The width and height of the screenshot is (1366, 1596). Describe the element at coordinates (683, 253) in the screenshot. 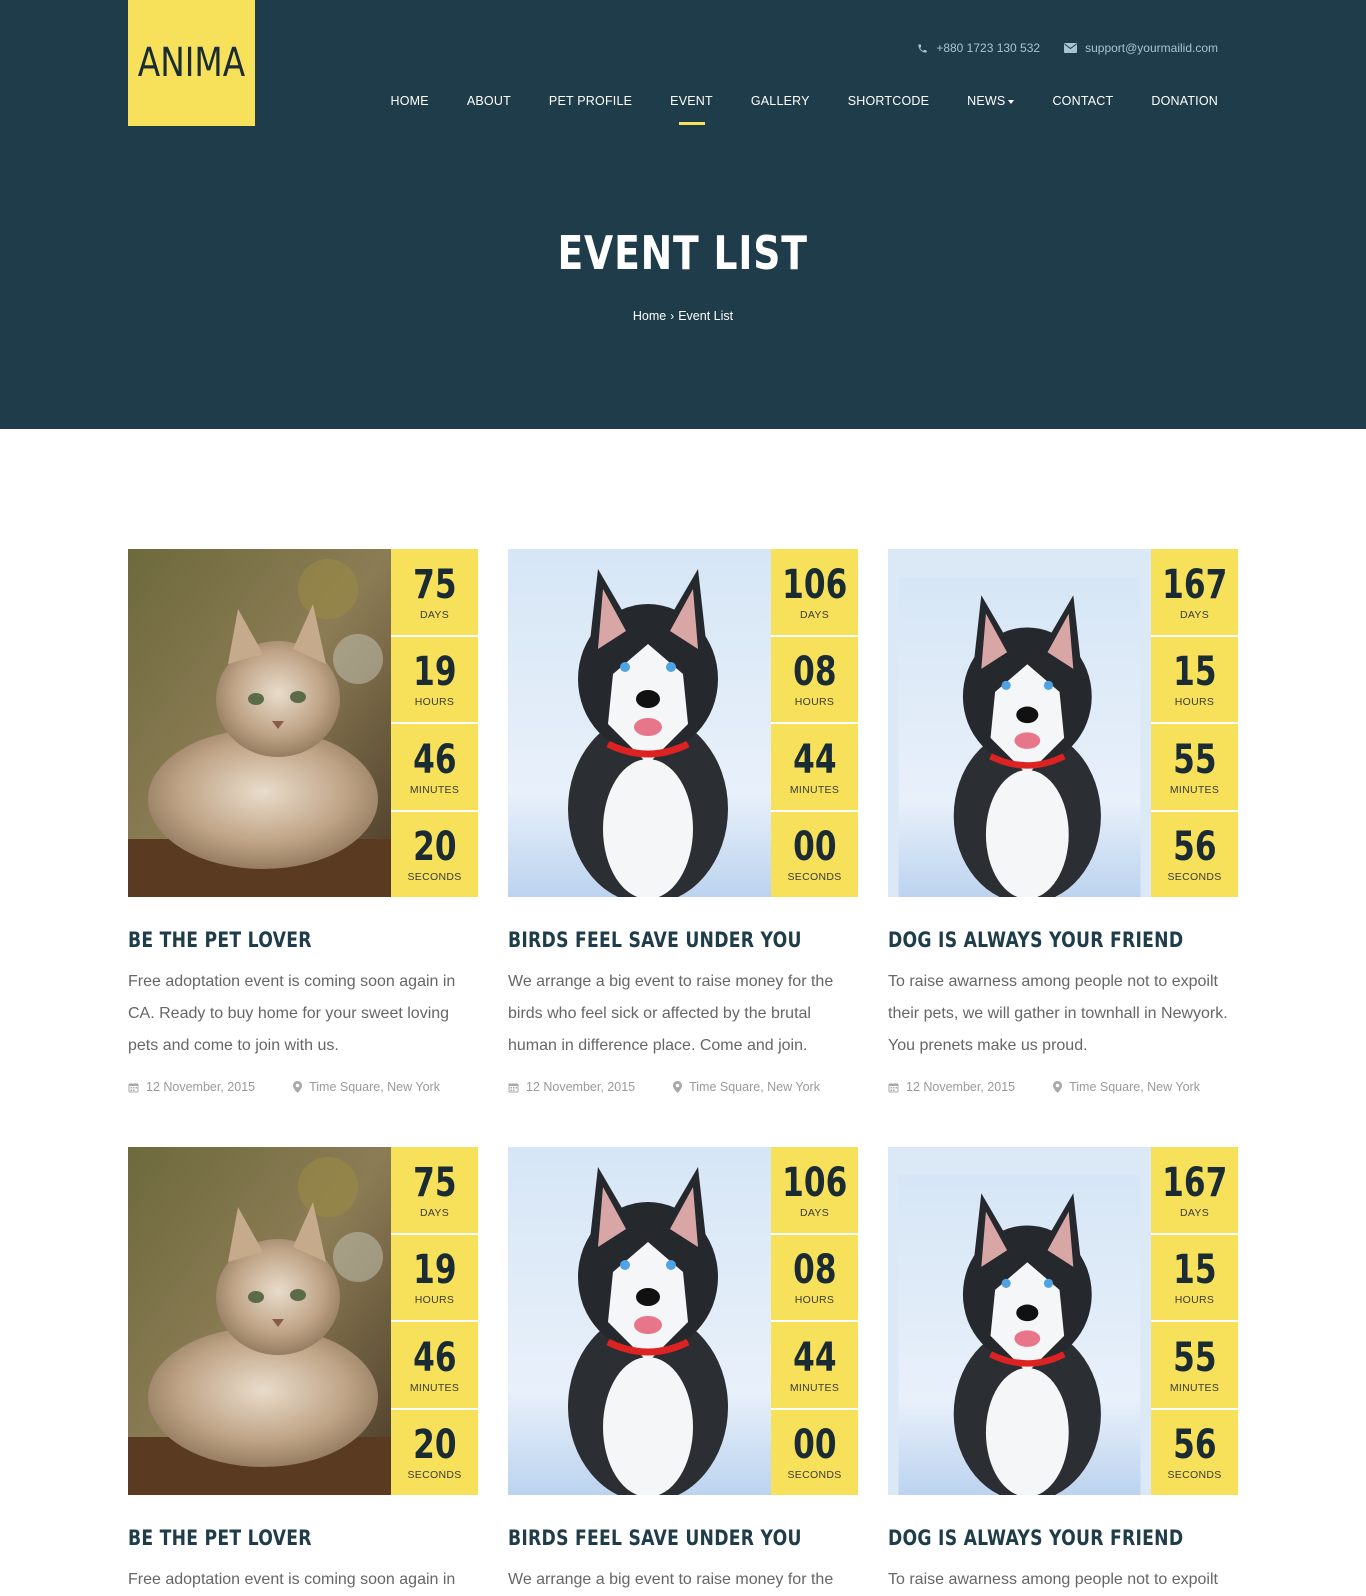

I see `page-title-text: EVENT LIST` at that location.